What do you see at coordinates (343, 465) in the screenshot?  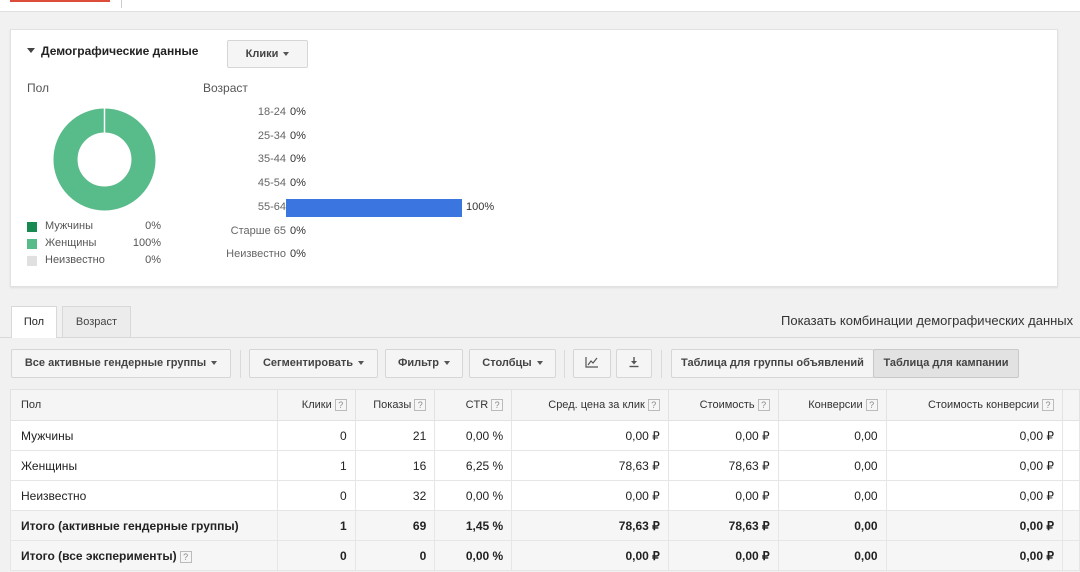 I see `cell-value: 1` at bounding box center [343, 465].